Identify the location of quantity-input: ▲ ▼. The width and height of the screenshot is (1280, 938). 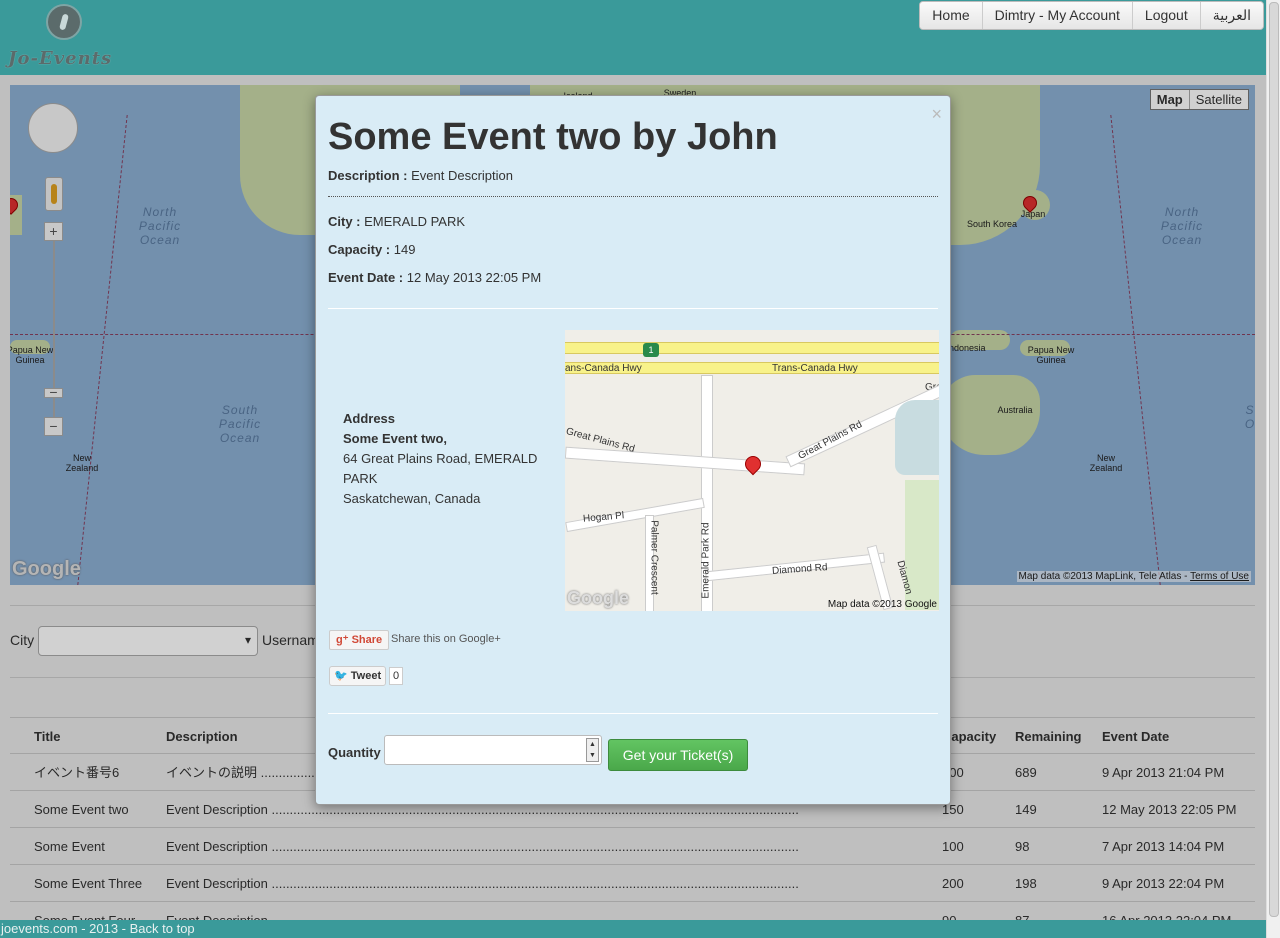
(493, 750).